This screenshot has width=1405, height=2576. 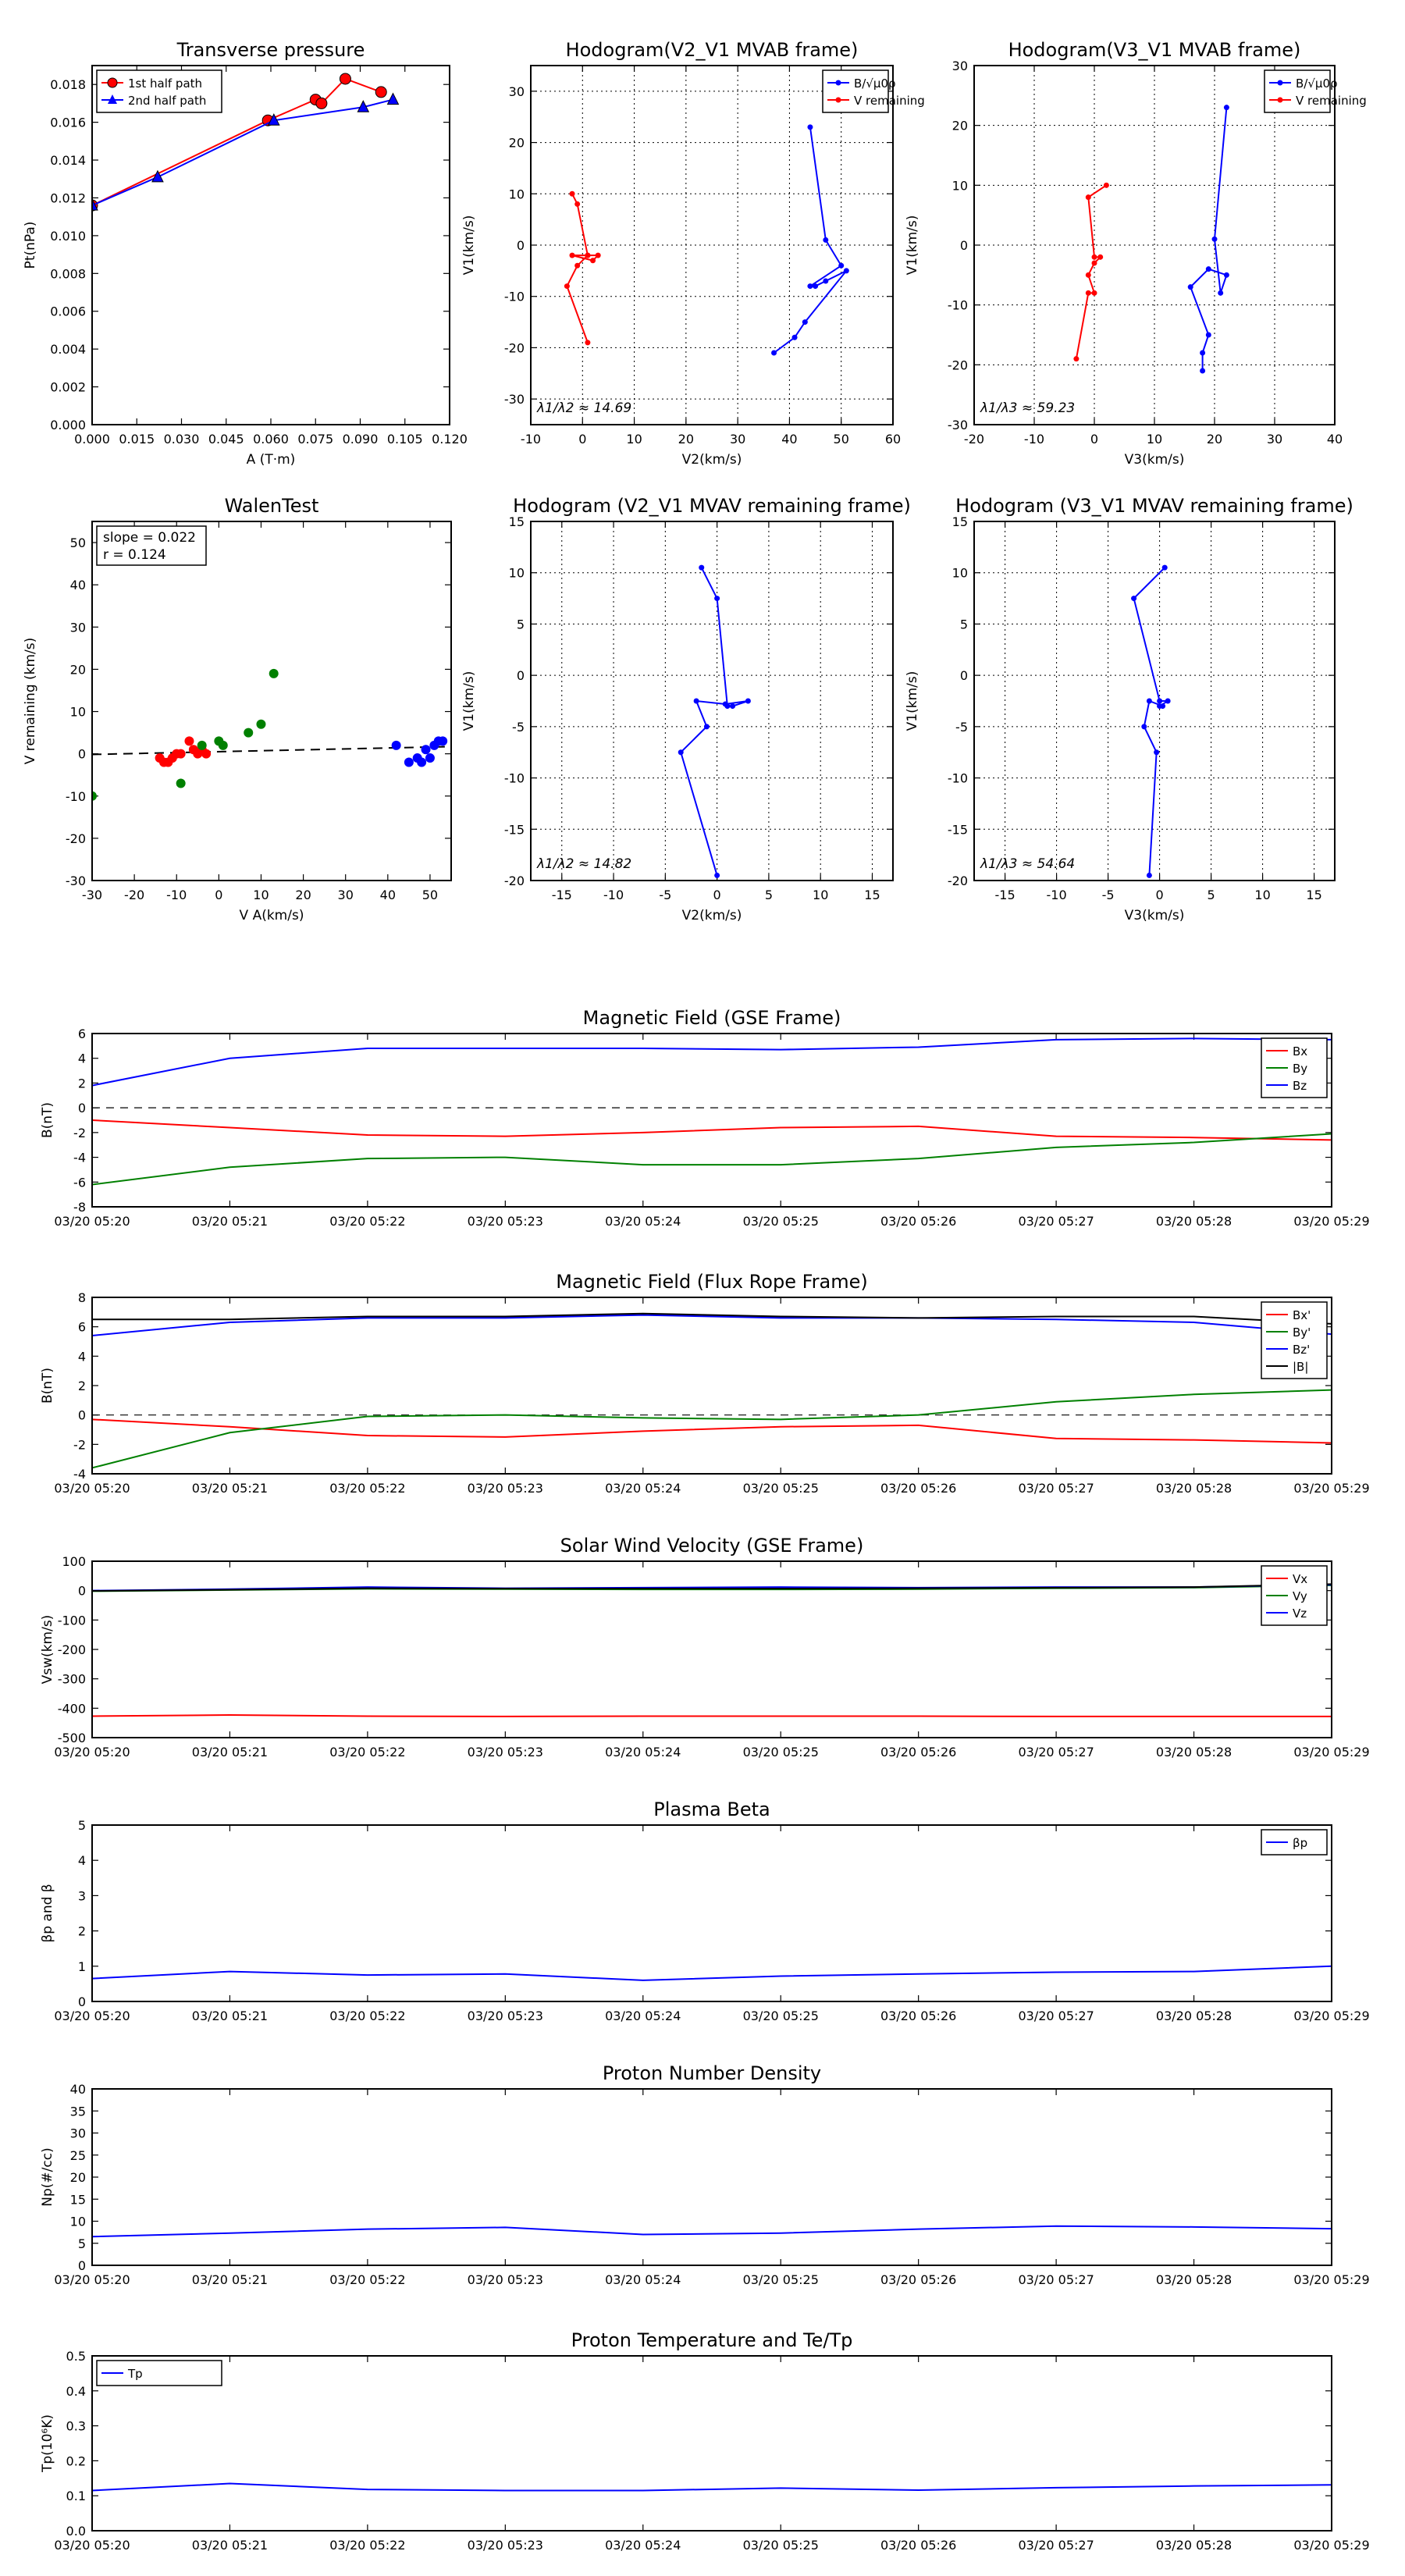 What do you see at coordinates (713, 50) in the screenshot?
I see `chart-title: Hodogram(V2_V1 MVAB frame)` at bounding box center [713, 50].